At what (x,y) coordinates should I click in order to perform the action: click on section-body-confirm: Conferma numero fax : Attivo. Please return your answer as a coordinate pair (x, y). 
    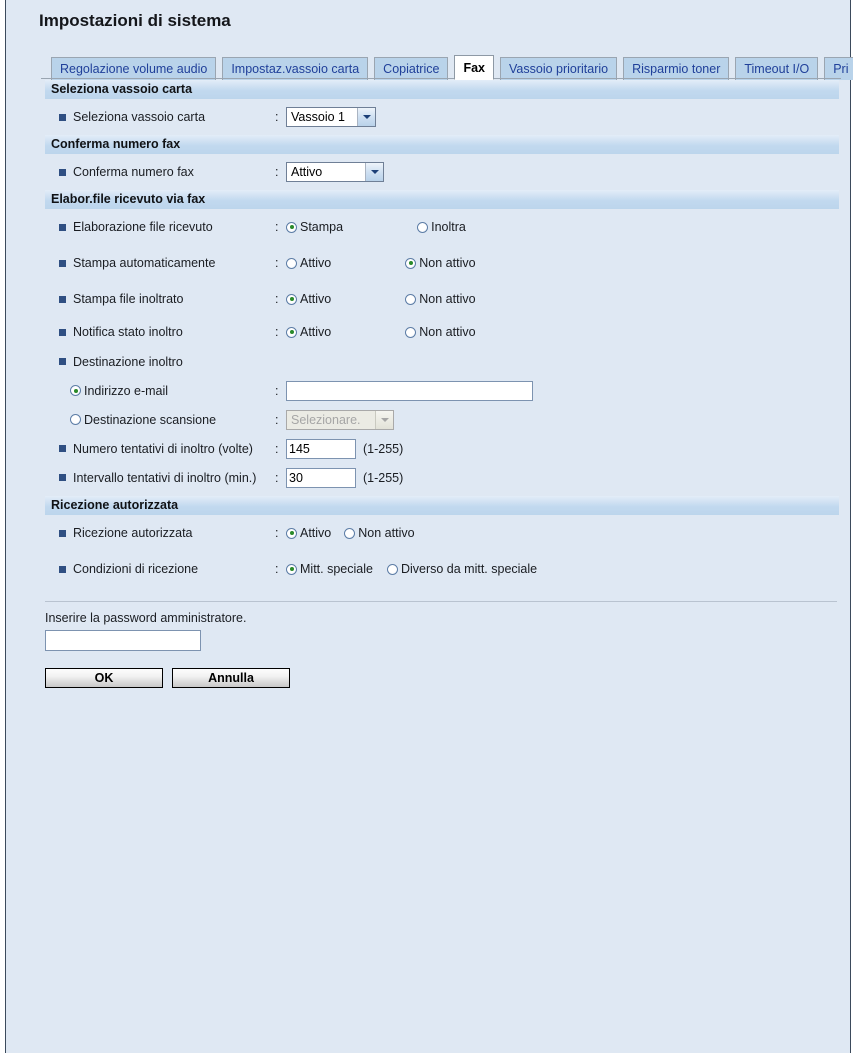
    Looking at the image, I should click on (442, 172).